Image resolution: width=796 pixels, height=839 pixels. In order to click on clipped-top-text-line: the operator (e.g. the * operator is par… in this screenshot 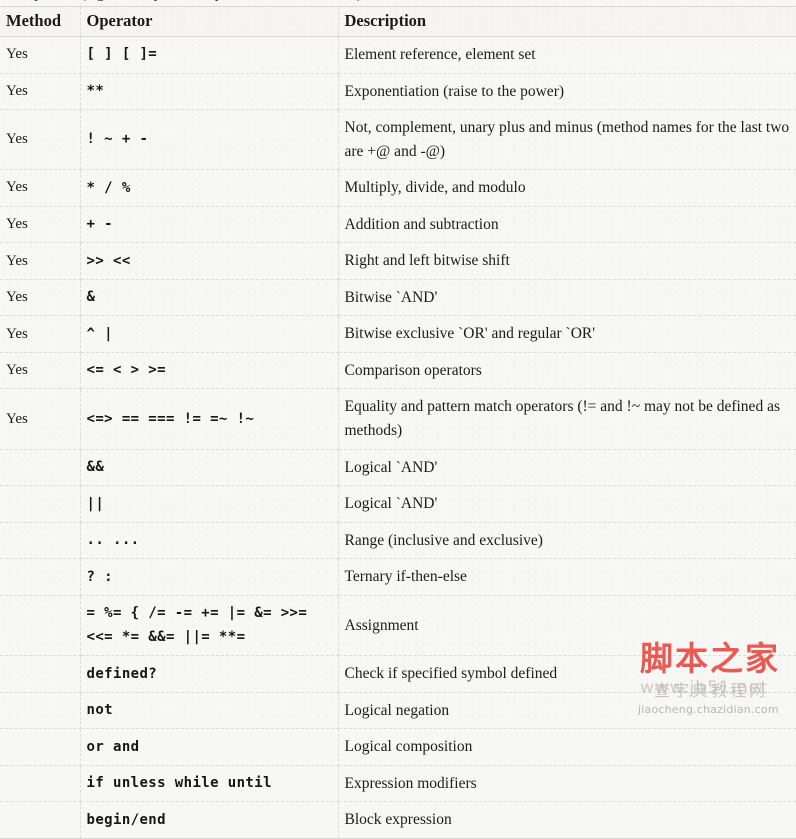, I will do `click(398, 3)`.